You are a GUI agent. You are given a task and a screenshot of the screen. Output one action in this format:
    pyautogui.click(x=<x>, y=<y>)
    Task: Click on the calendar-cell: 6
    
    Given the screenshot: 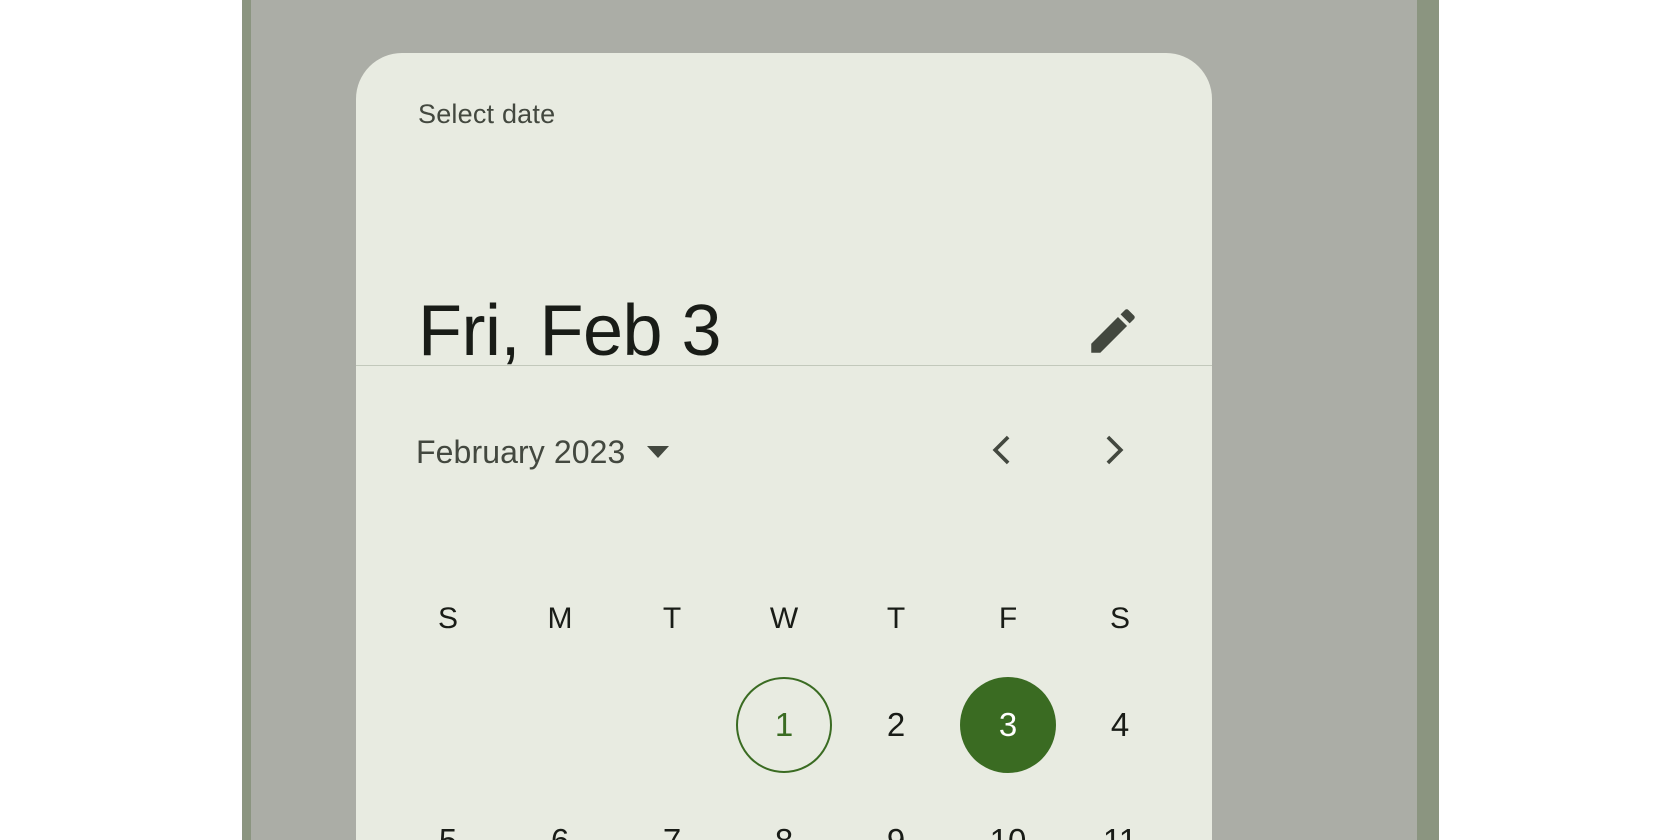 What is the action you would take?
    pyautogui.click(x=560, y=811)
    